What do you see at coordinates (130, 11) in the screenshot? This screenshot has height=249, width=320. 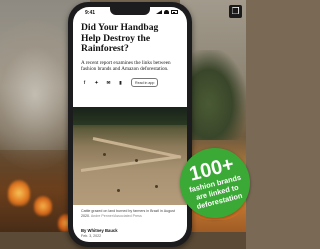 I see `phone-notch` at bounding box center [130, 11].